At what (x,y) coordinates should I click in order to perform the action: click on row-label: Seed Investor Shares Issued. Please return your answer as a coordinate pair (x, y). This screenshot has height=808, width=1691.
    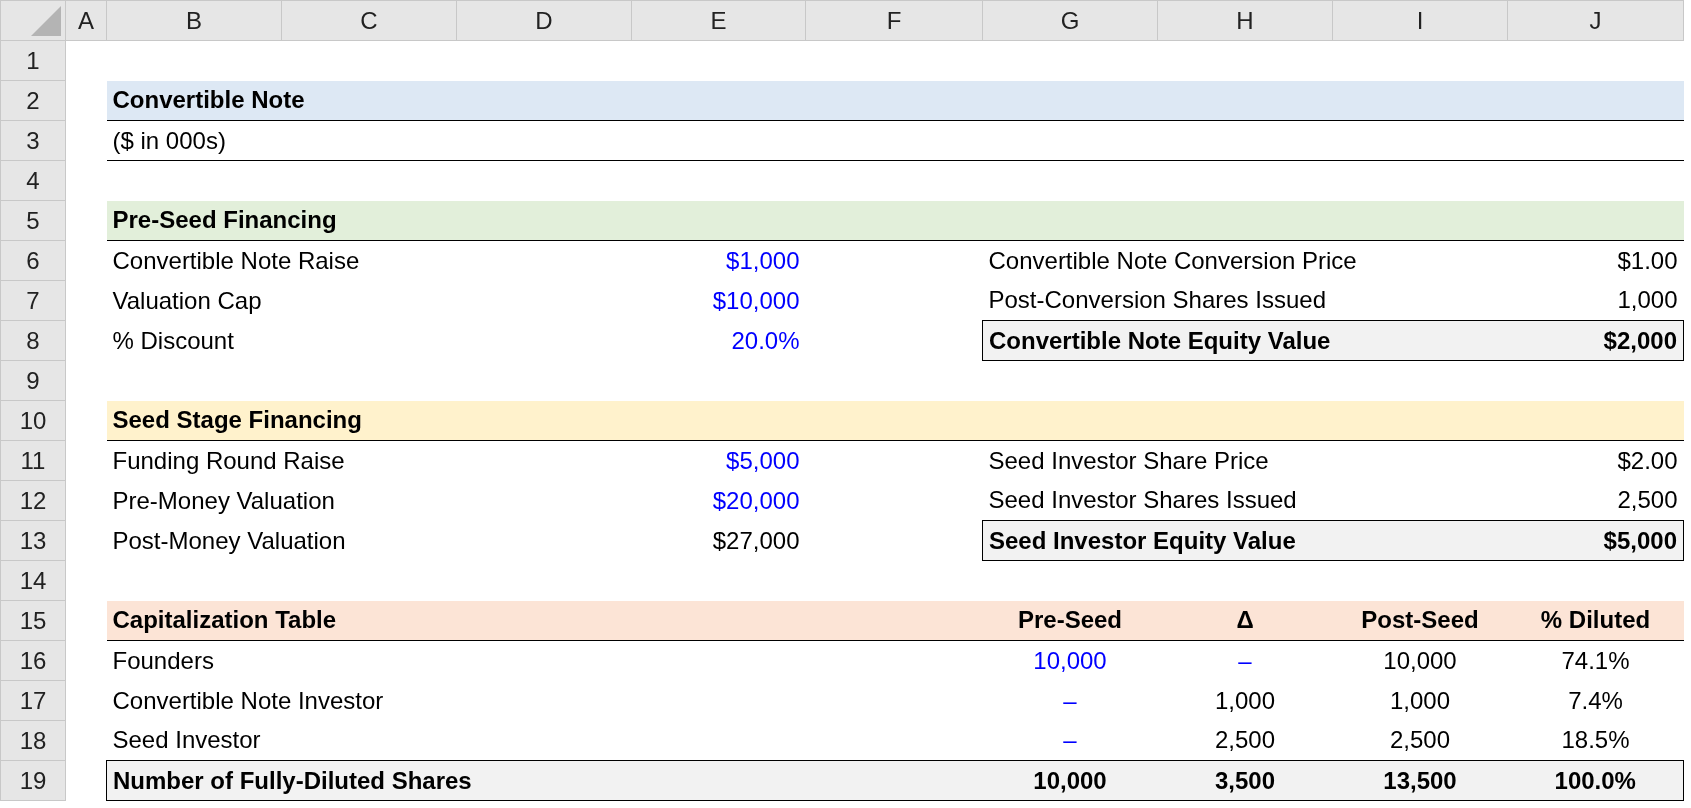
    Looking at the image, I should click on (1245, 500).